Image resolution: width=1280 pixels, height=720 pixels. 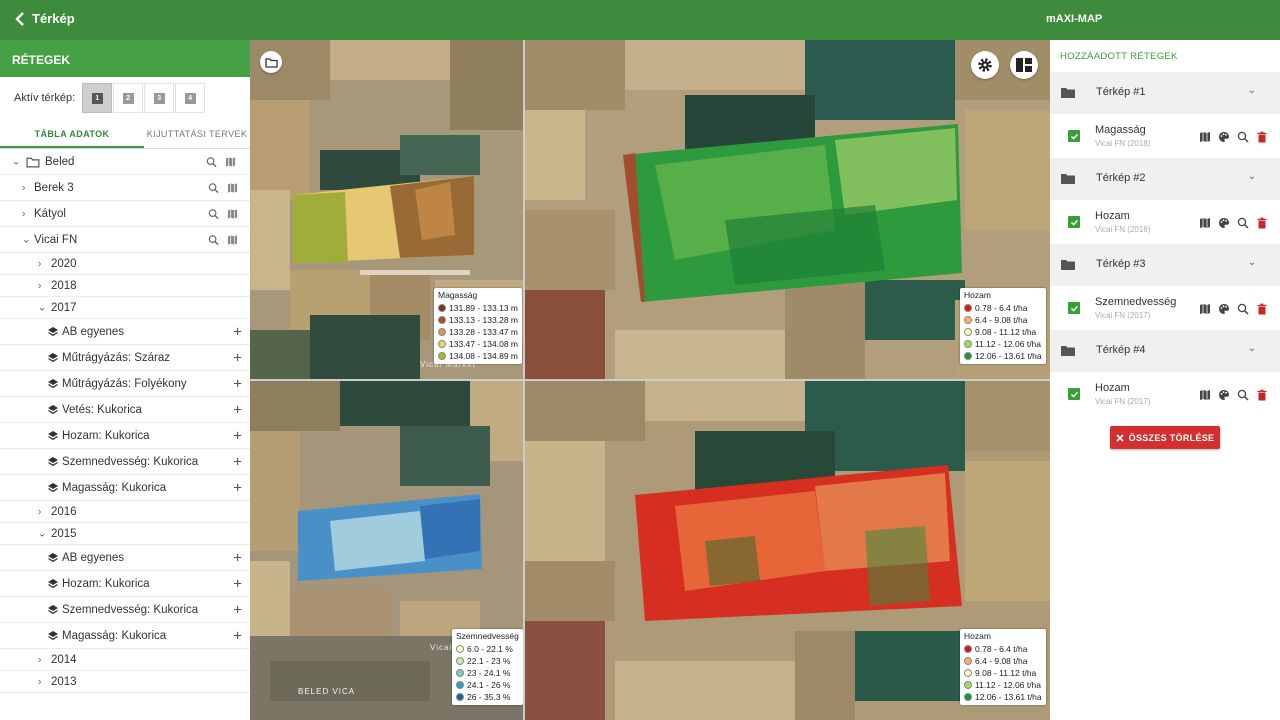 What do you see at coordinates (53, 557) in the screenshot?
I see `layers-icon` at bounding box center [53, 557].